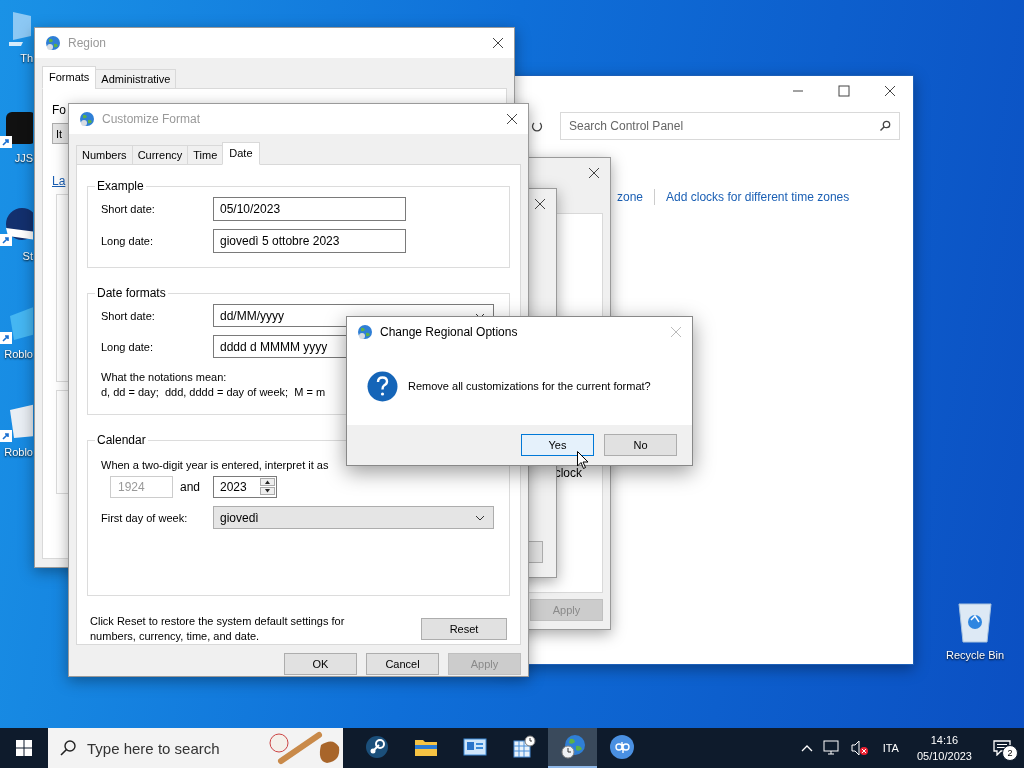  I want to click on message-icon, so click(1002, 748).